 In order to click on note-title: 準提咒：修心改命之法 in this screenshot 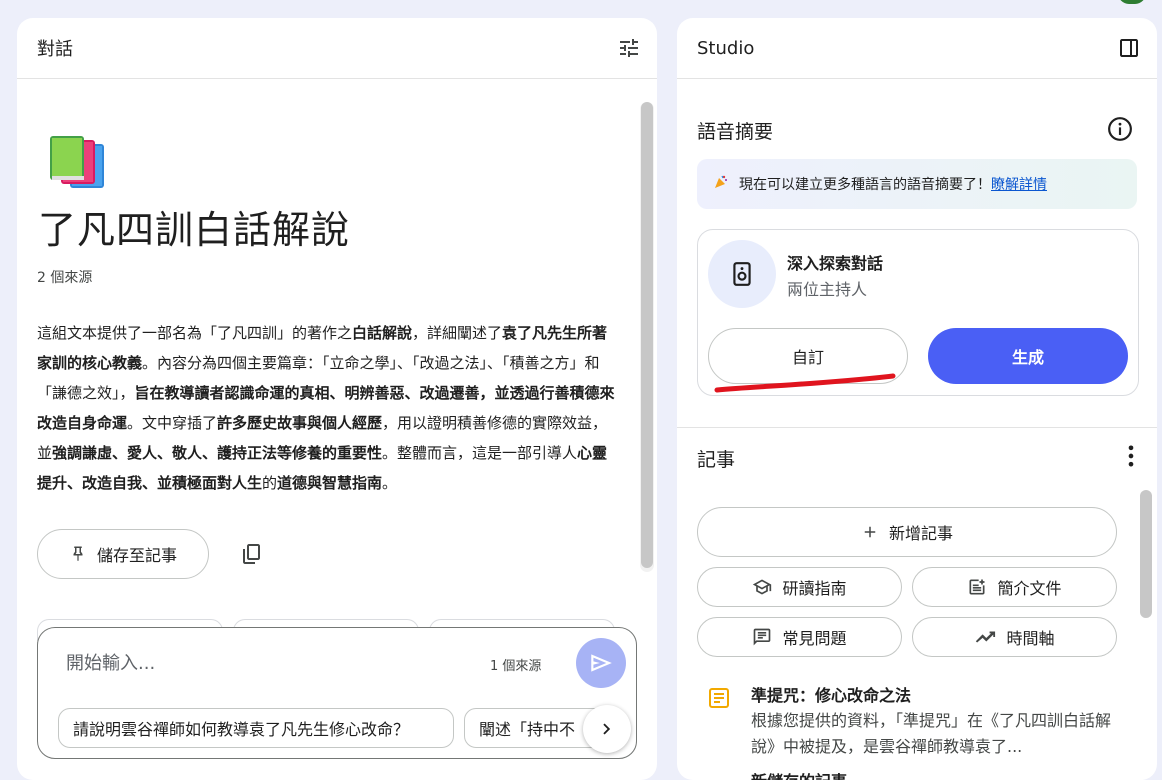, I will do `click(831, 695)`.